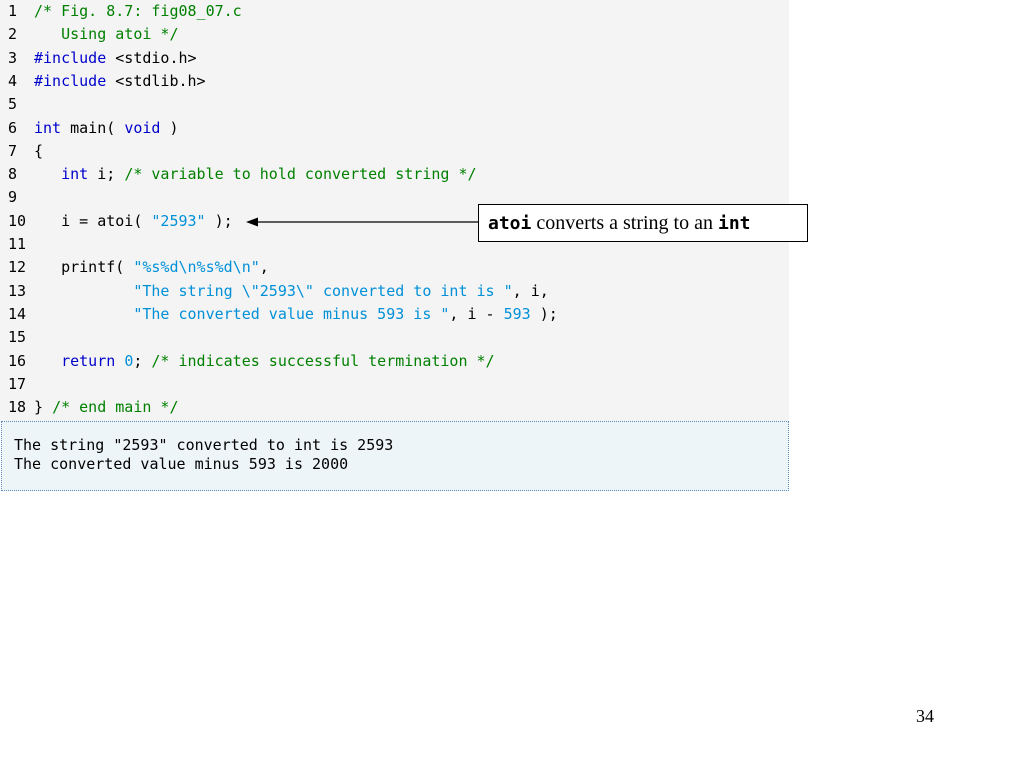 This screenshot has width=1024, height=768. Describe the element at coordinates (17, 383) in the screenshot. I see `line-number: 17` at that location.